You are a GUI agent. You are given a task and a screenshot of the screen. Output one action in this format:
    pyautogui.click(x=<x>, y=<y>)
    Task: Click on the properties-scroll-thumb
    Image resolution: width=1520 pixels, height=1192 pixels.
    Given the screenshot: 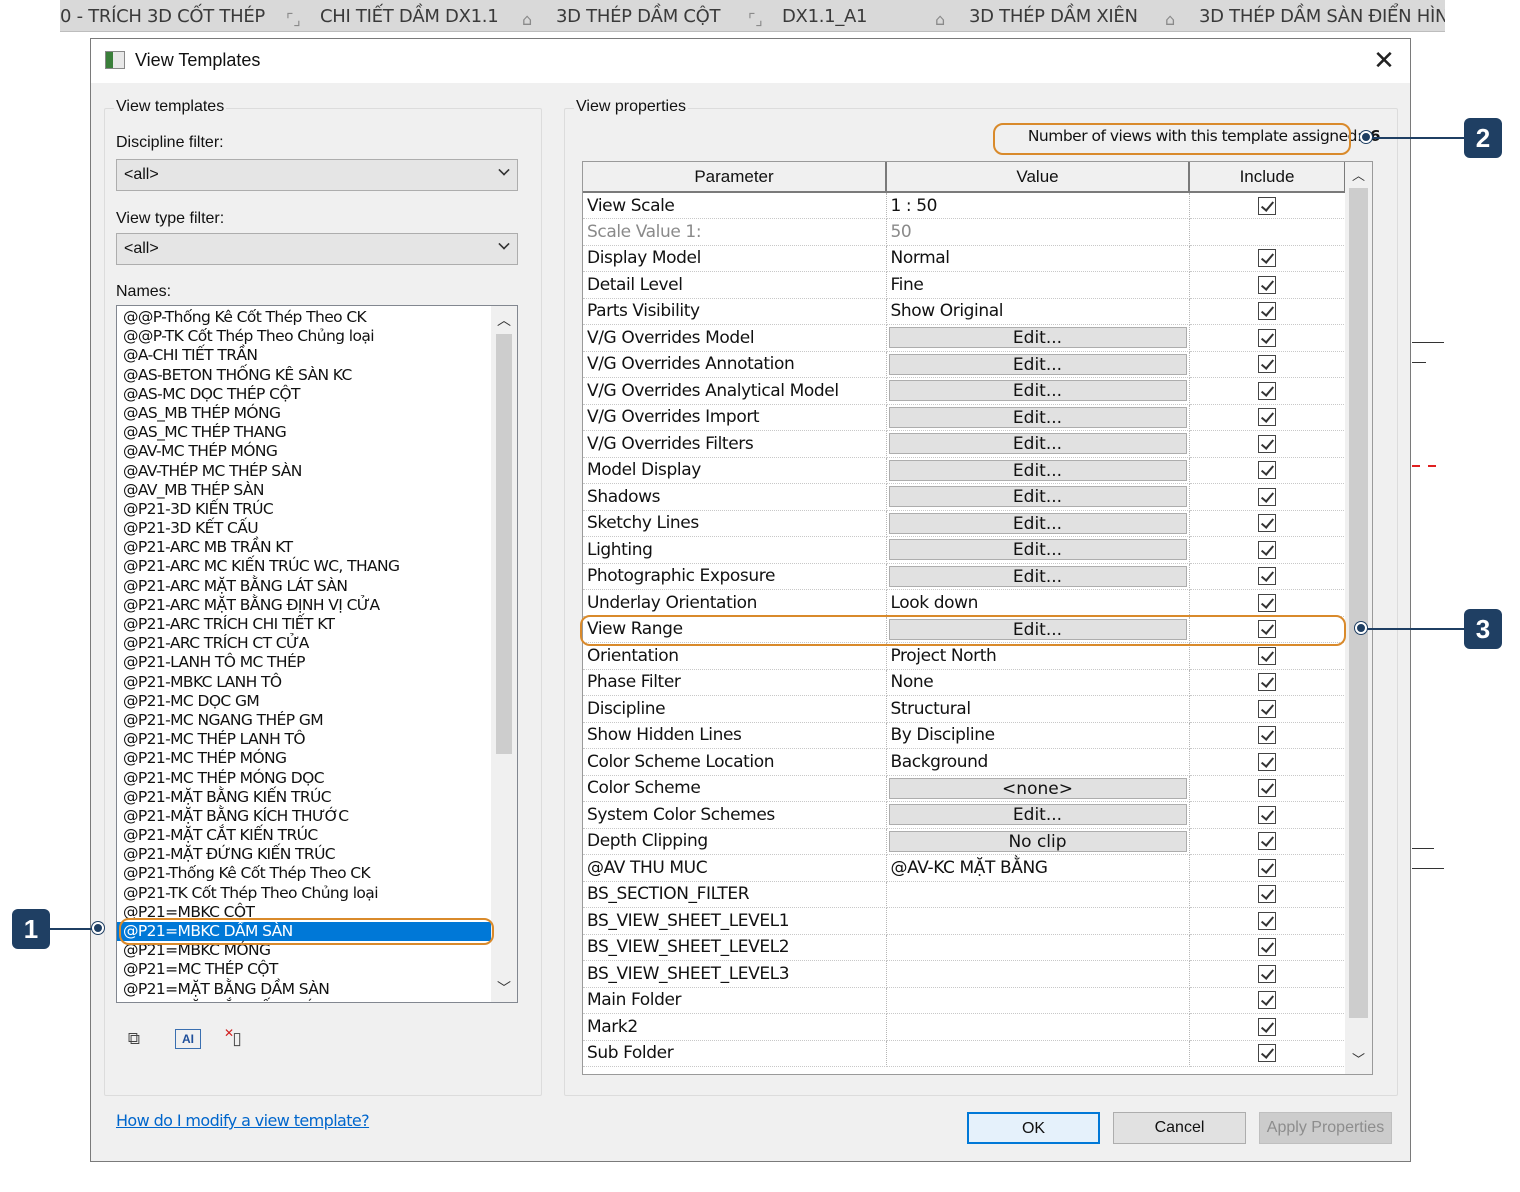 What is the action you would take?
    pyautogui.click(x=1358, y=603)
    